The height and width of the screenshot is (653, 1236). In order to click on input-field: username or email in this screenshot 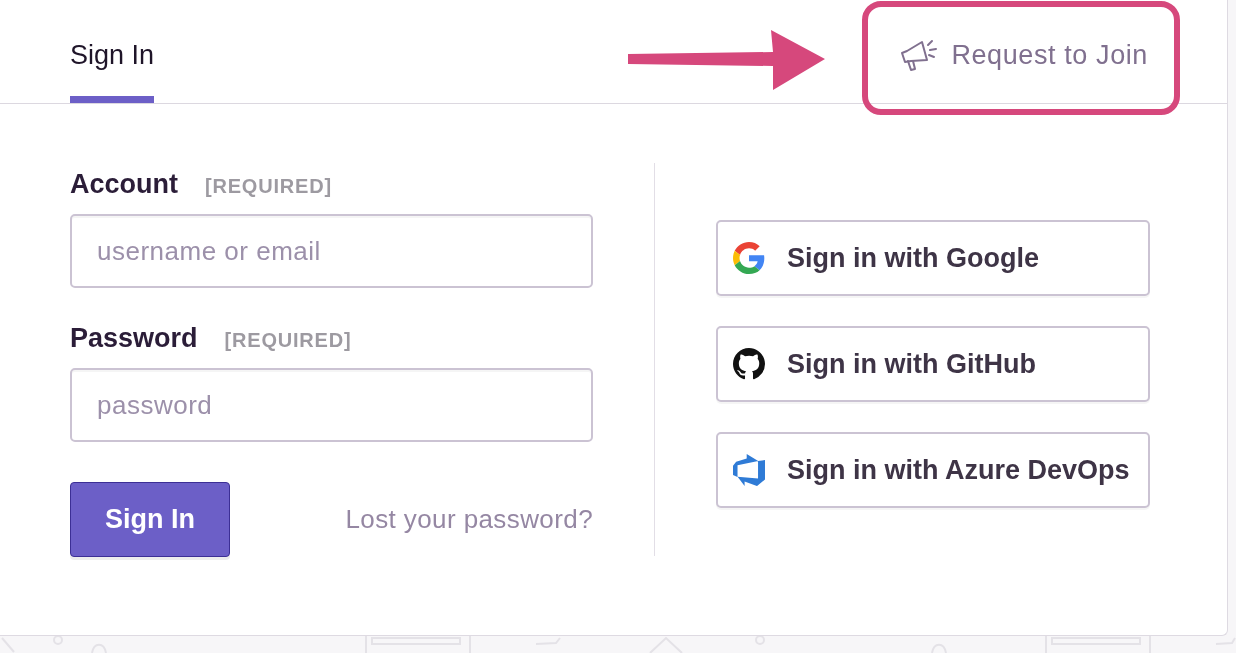, I will do `click(331, 251)`.